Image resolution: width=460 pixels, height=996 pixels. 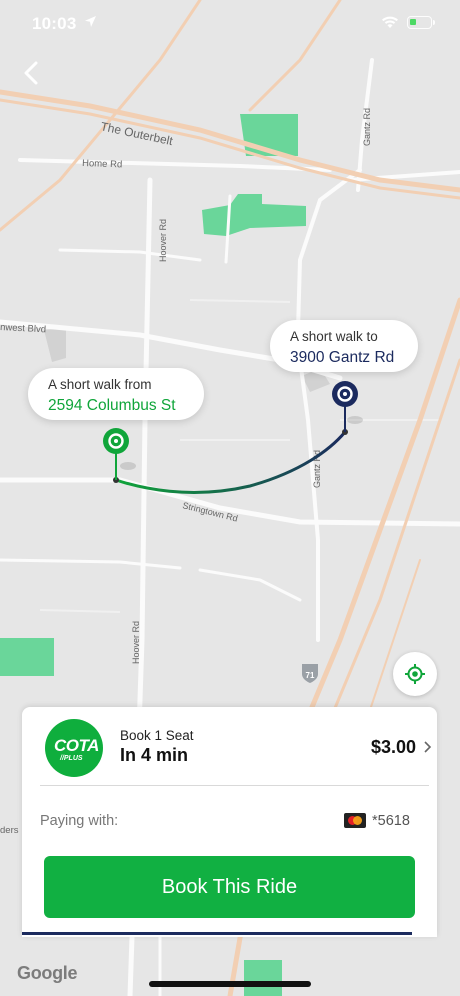 What do you see at coordinates (217, 933) in the screenshot?
I see `sheet-bottom-strip` at bounding box center [217, 933].